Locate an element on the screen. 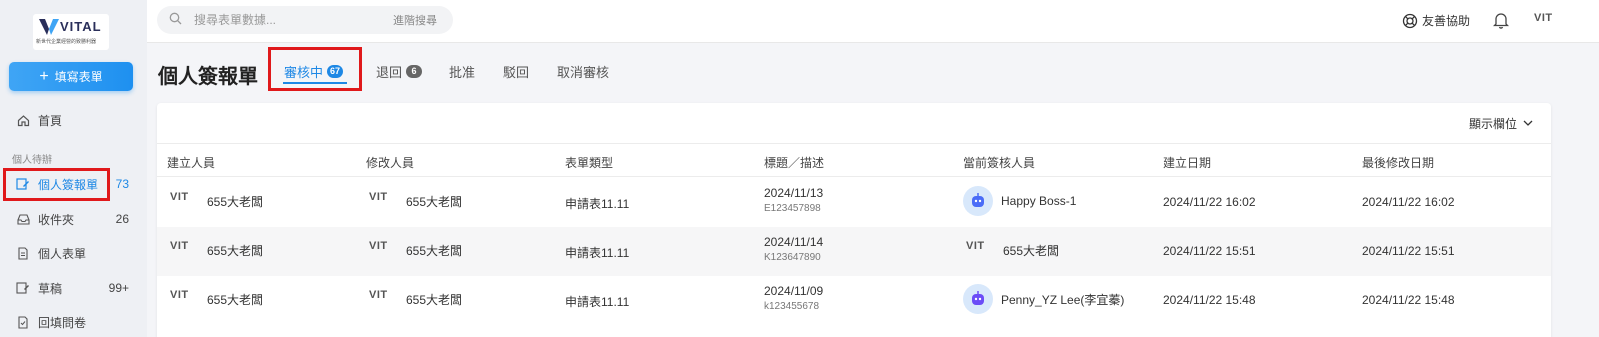  sidebar-item-personal-forms: 個人表單 is located at coordinates (73, 253).